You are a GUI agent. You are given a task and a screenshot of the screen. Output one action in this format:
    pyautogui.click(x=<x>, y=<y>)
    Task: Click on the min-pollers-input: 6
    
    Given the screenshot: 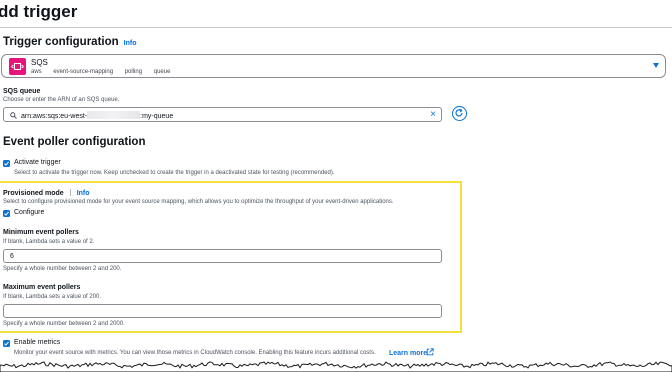 What is the action you would take?
    pyautogui.click(x=222, y=256)
    